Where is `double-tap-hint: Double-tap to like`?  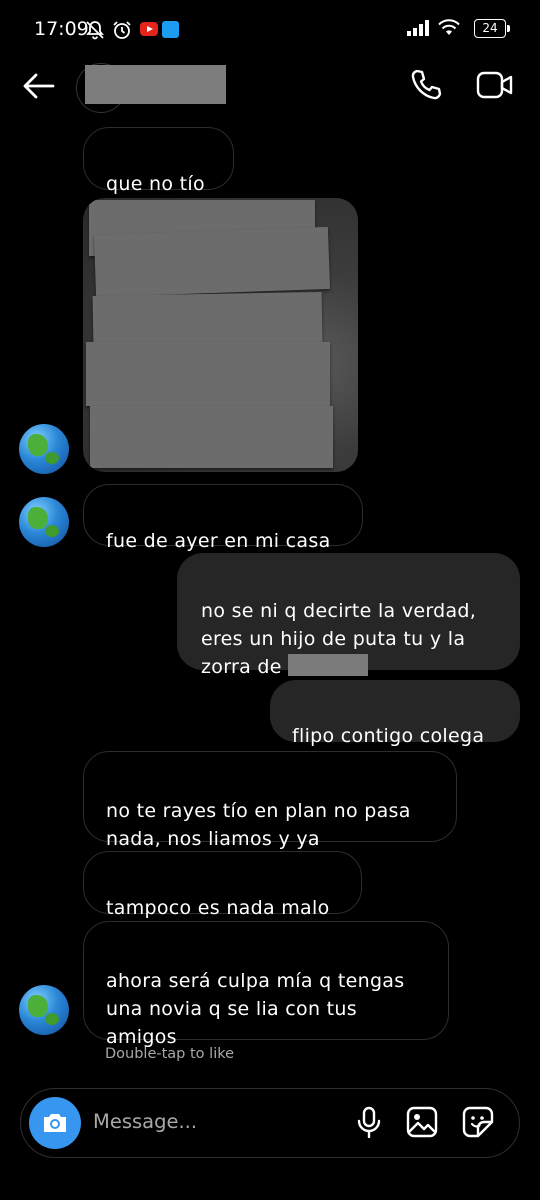
double-tap-hint: Double-tap to like is located at coordinates (170, 1054).